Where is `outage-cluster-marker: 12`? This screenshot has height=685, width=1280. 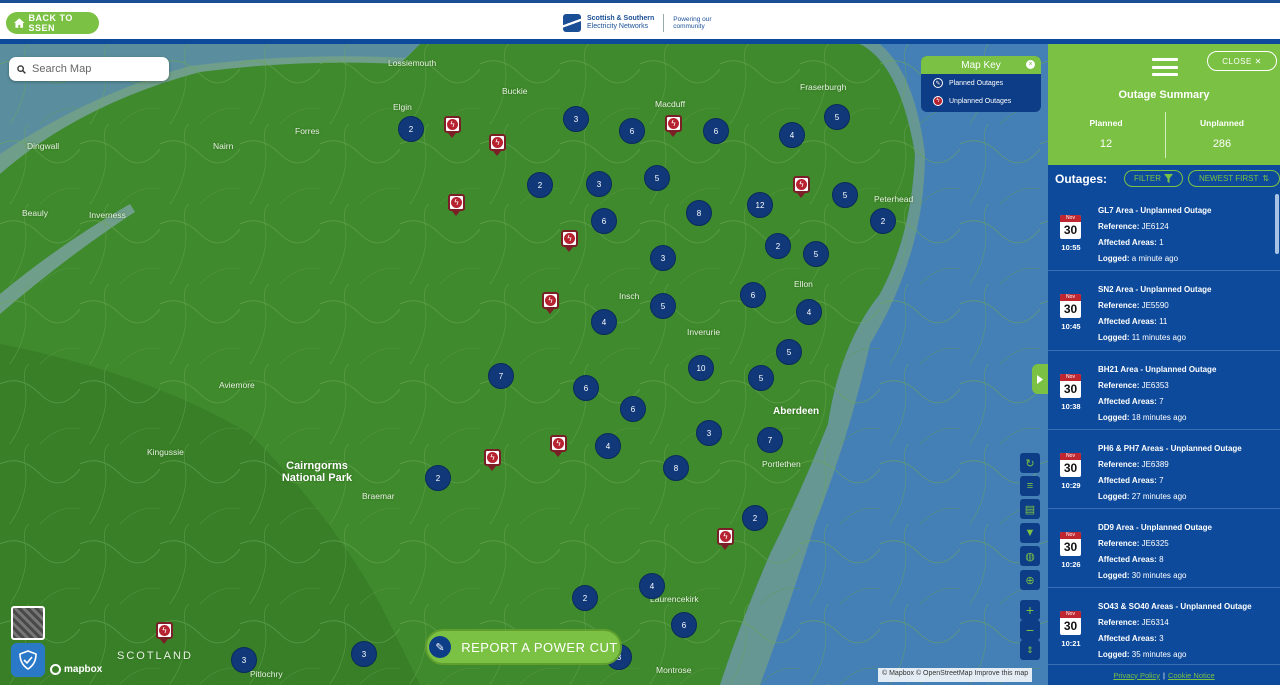 outage-cluster-marker: 12 is located at coordinates (760, 205).